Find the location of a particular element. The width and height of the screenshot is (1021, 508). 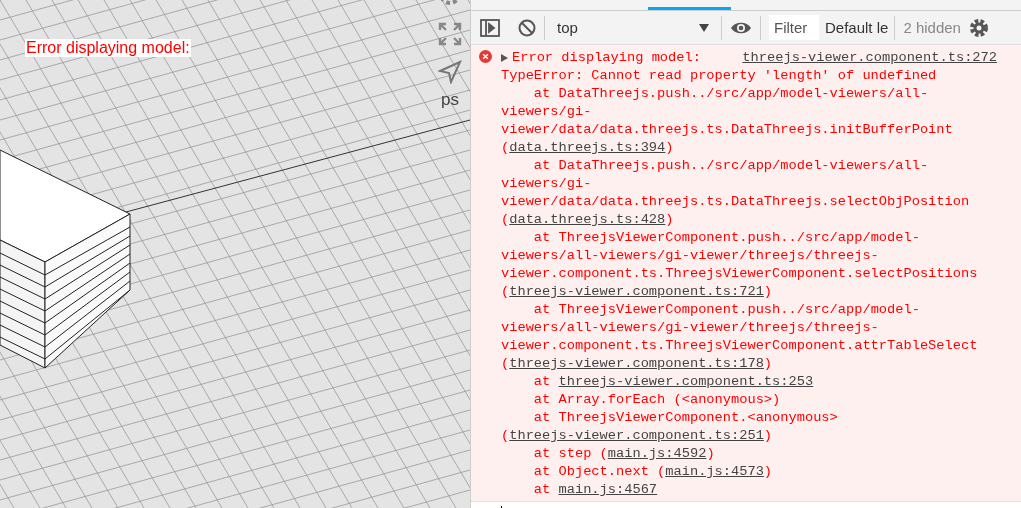

stack-trace-line: at Object.next (main.js:4573) is located at coordinates (653, 472).